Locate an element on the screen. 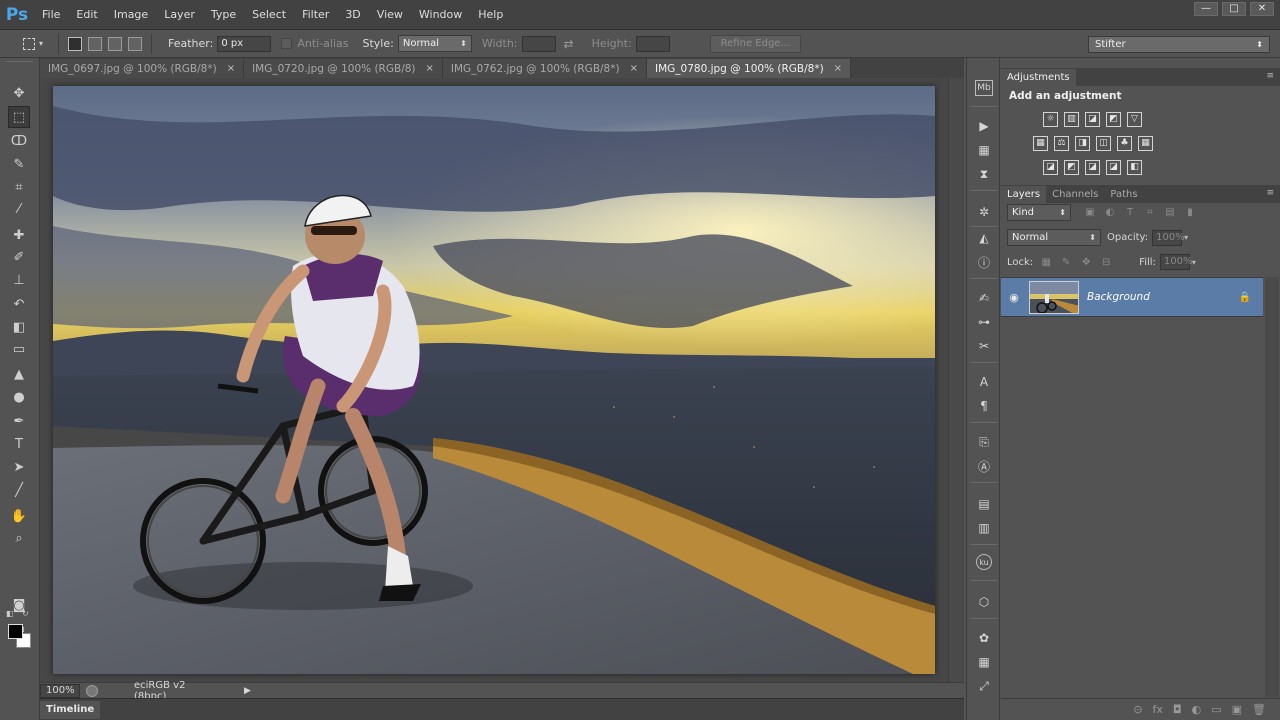 The image size is (1280, 720). trash-icon: 🗑 is located at coordinates (1259, 709).